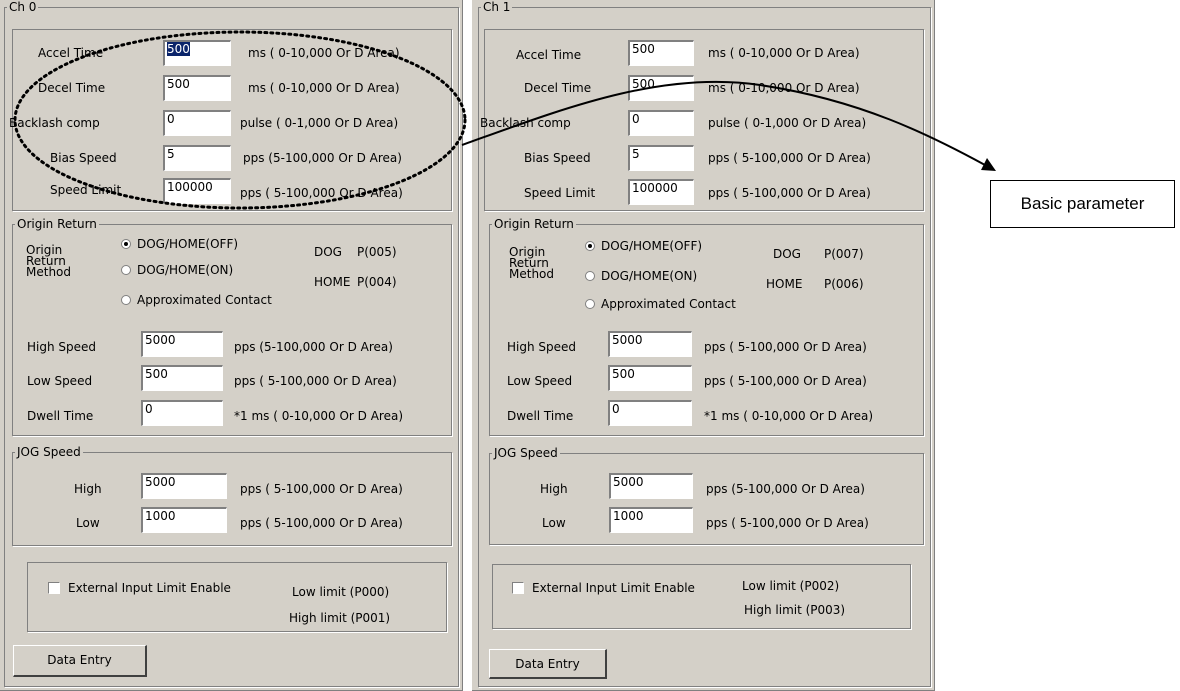  Describe the element at coordinates (844, 284) in the screenshot. I see `home-value: P(006)` at that location.